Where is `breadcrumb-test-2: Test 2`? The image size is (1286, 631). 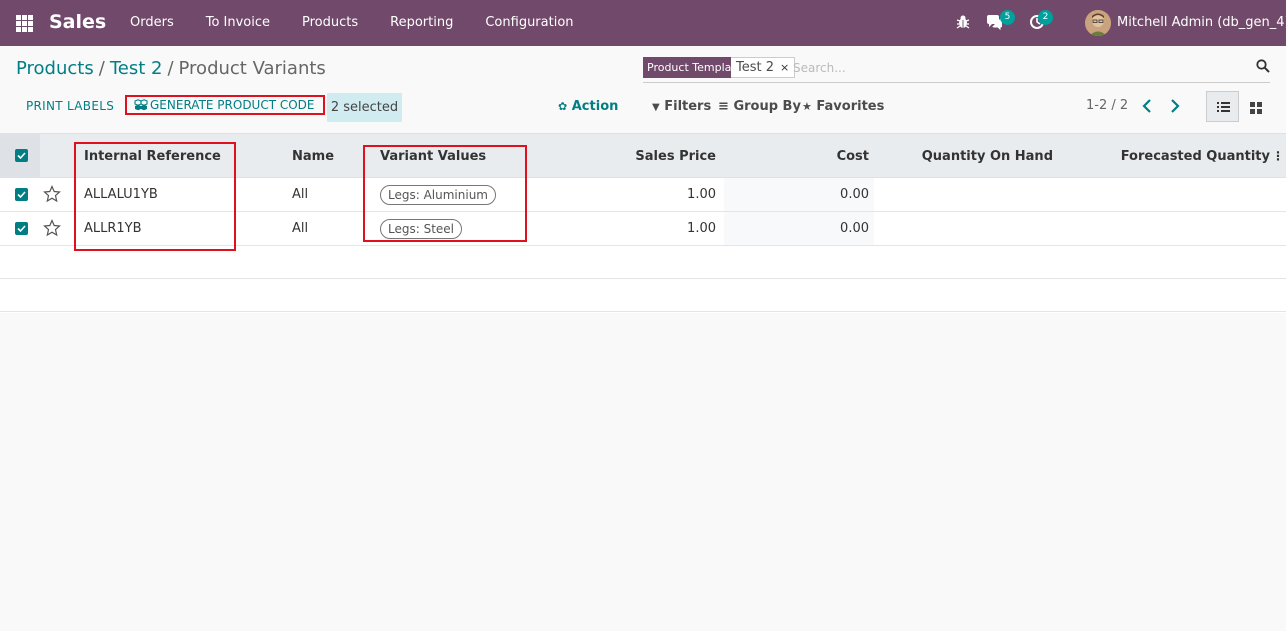 breadcrumb-test-2: Test 2 is located at coordinates (136, 68).